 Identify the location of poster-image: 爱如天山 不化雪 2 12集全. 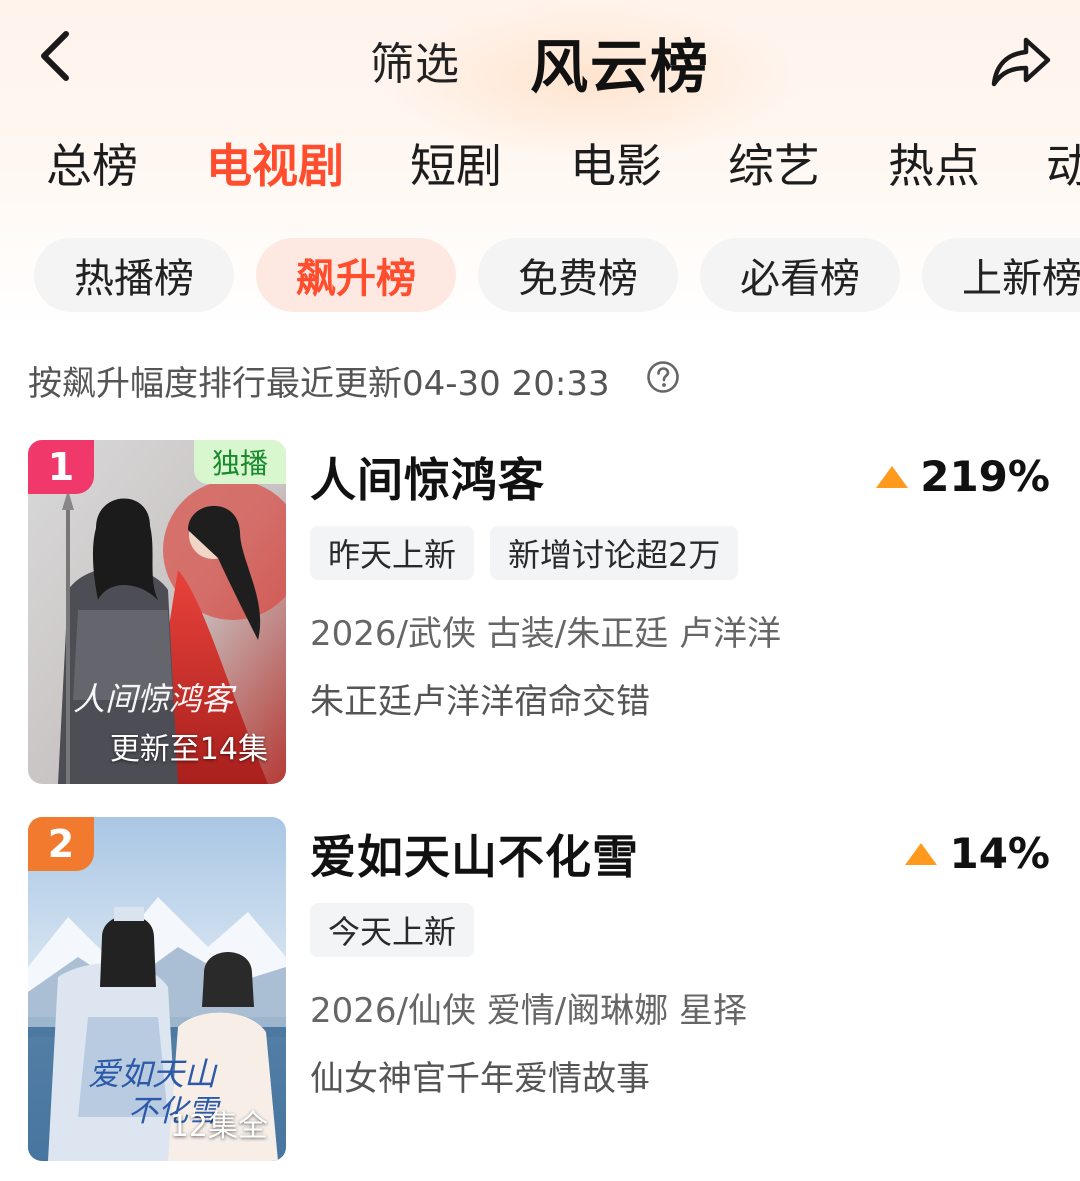
(157, 989).